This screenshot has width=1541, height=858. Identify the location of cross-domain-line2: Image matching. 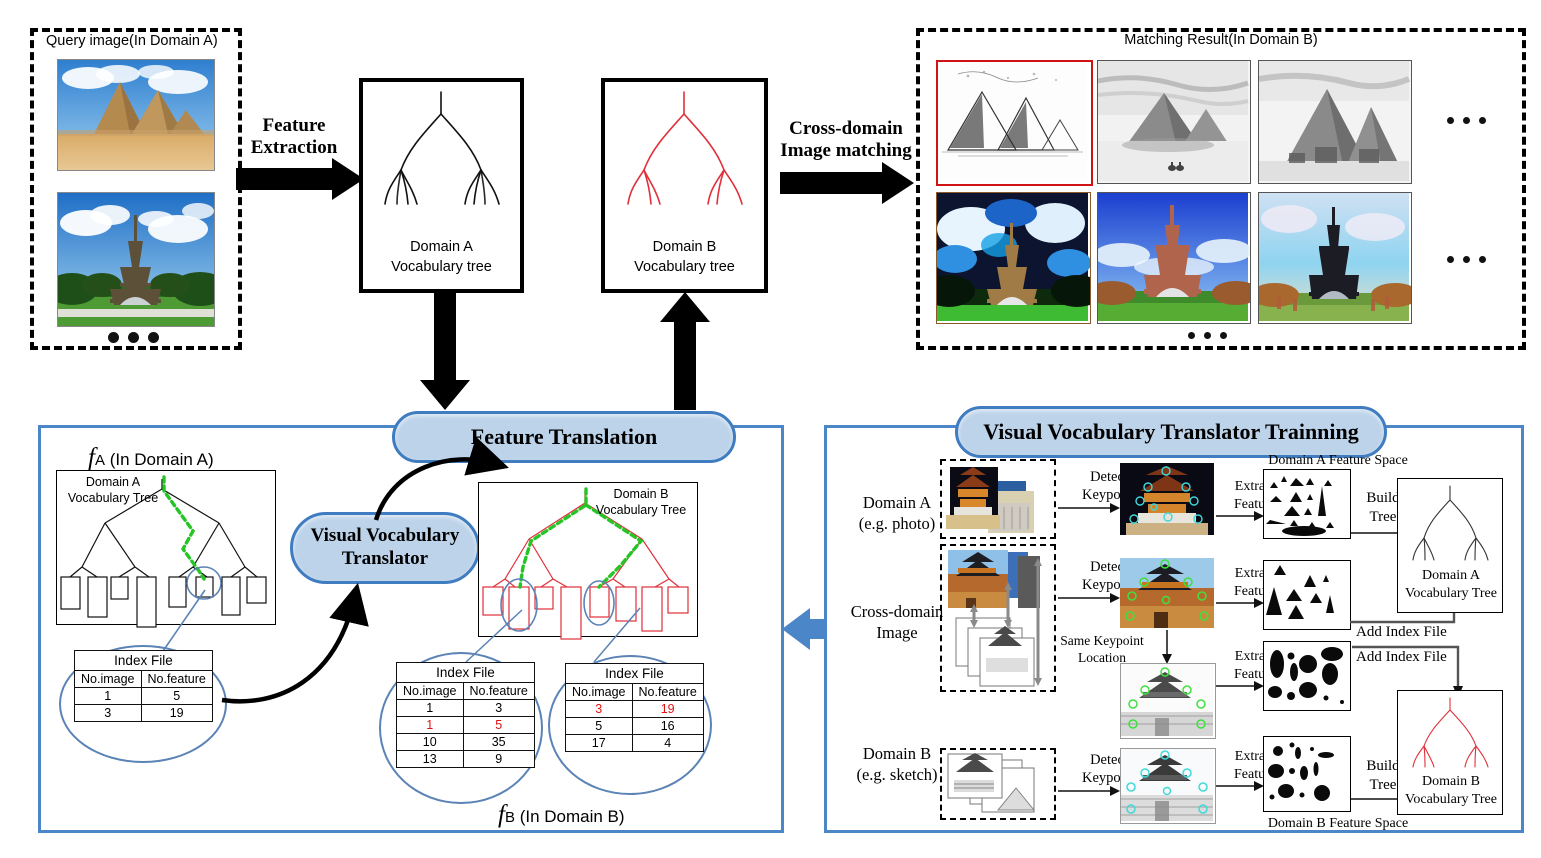
(846, 151).